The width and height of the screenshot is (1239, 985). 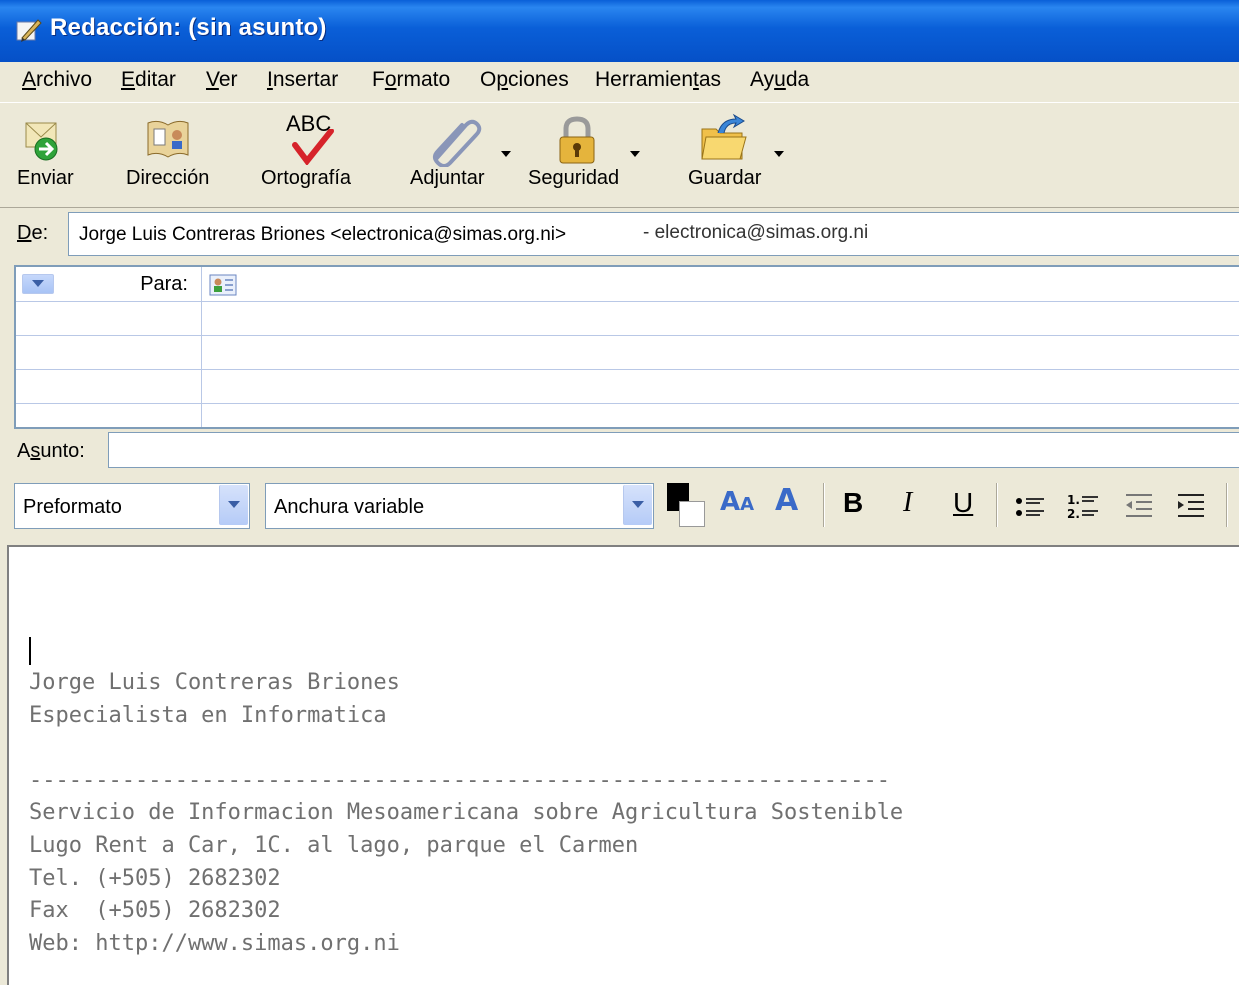 I want to click on menu-herramientas: Herramientas, so click(x=658, y=80).